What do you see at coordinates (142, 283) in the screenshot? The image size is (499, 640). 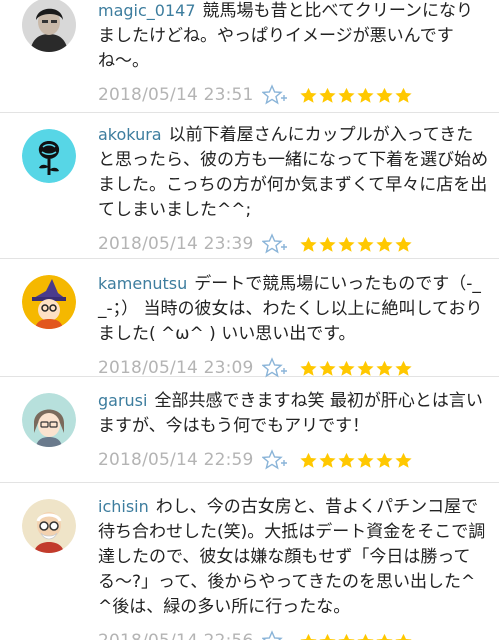 I see `username: kamenutsu` at bounding box center [142, 283].